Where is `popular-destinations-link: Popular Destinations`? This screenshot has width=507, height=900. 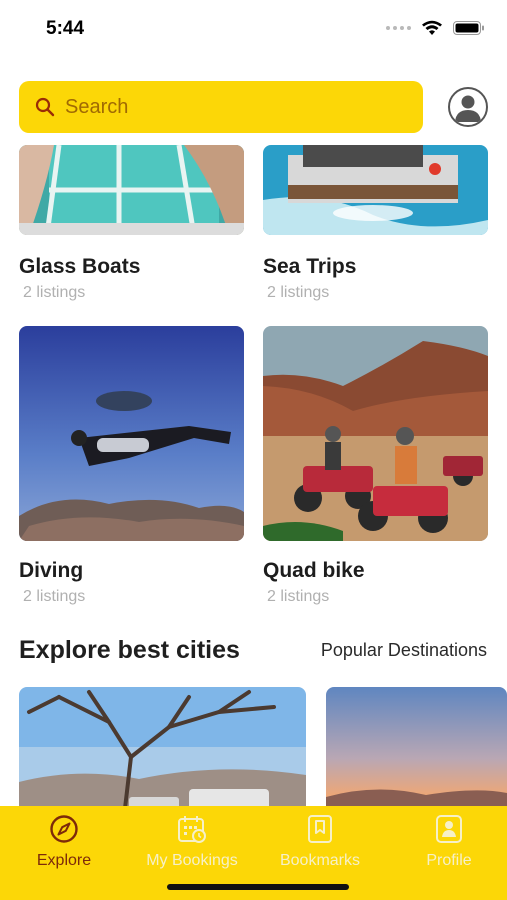 popular-destinations-link: Popular Destinations is located at coordinates (404, 650).